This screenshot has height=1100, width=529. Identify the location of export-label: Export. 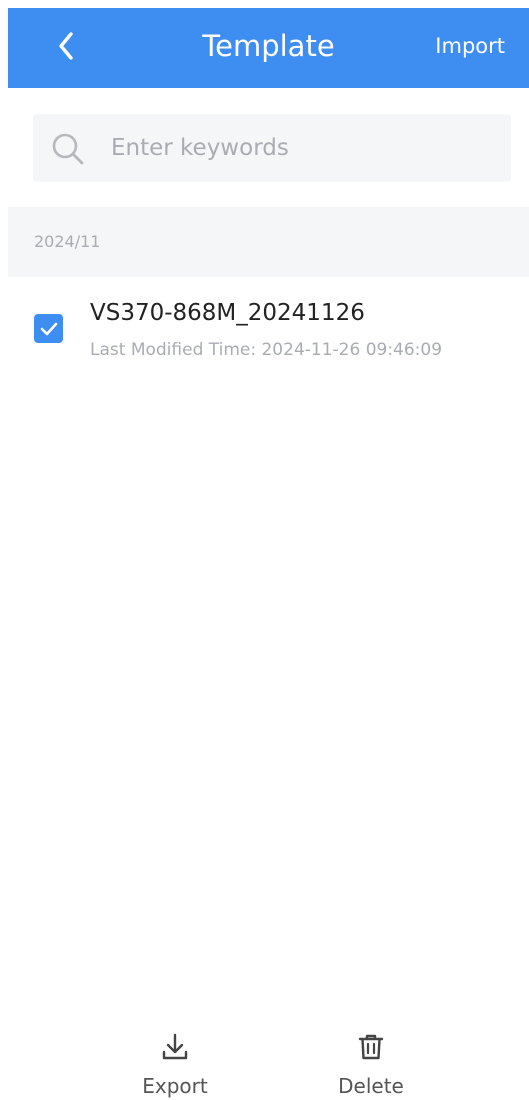
(175, 1086).